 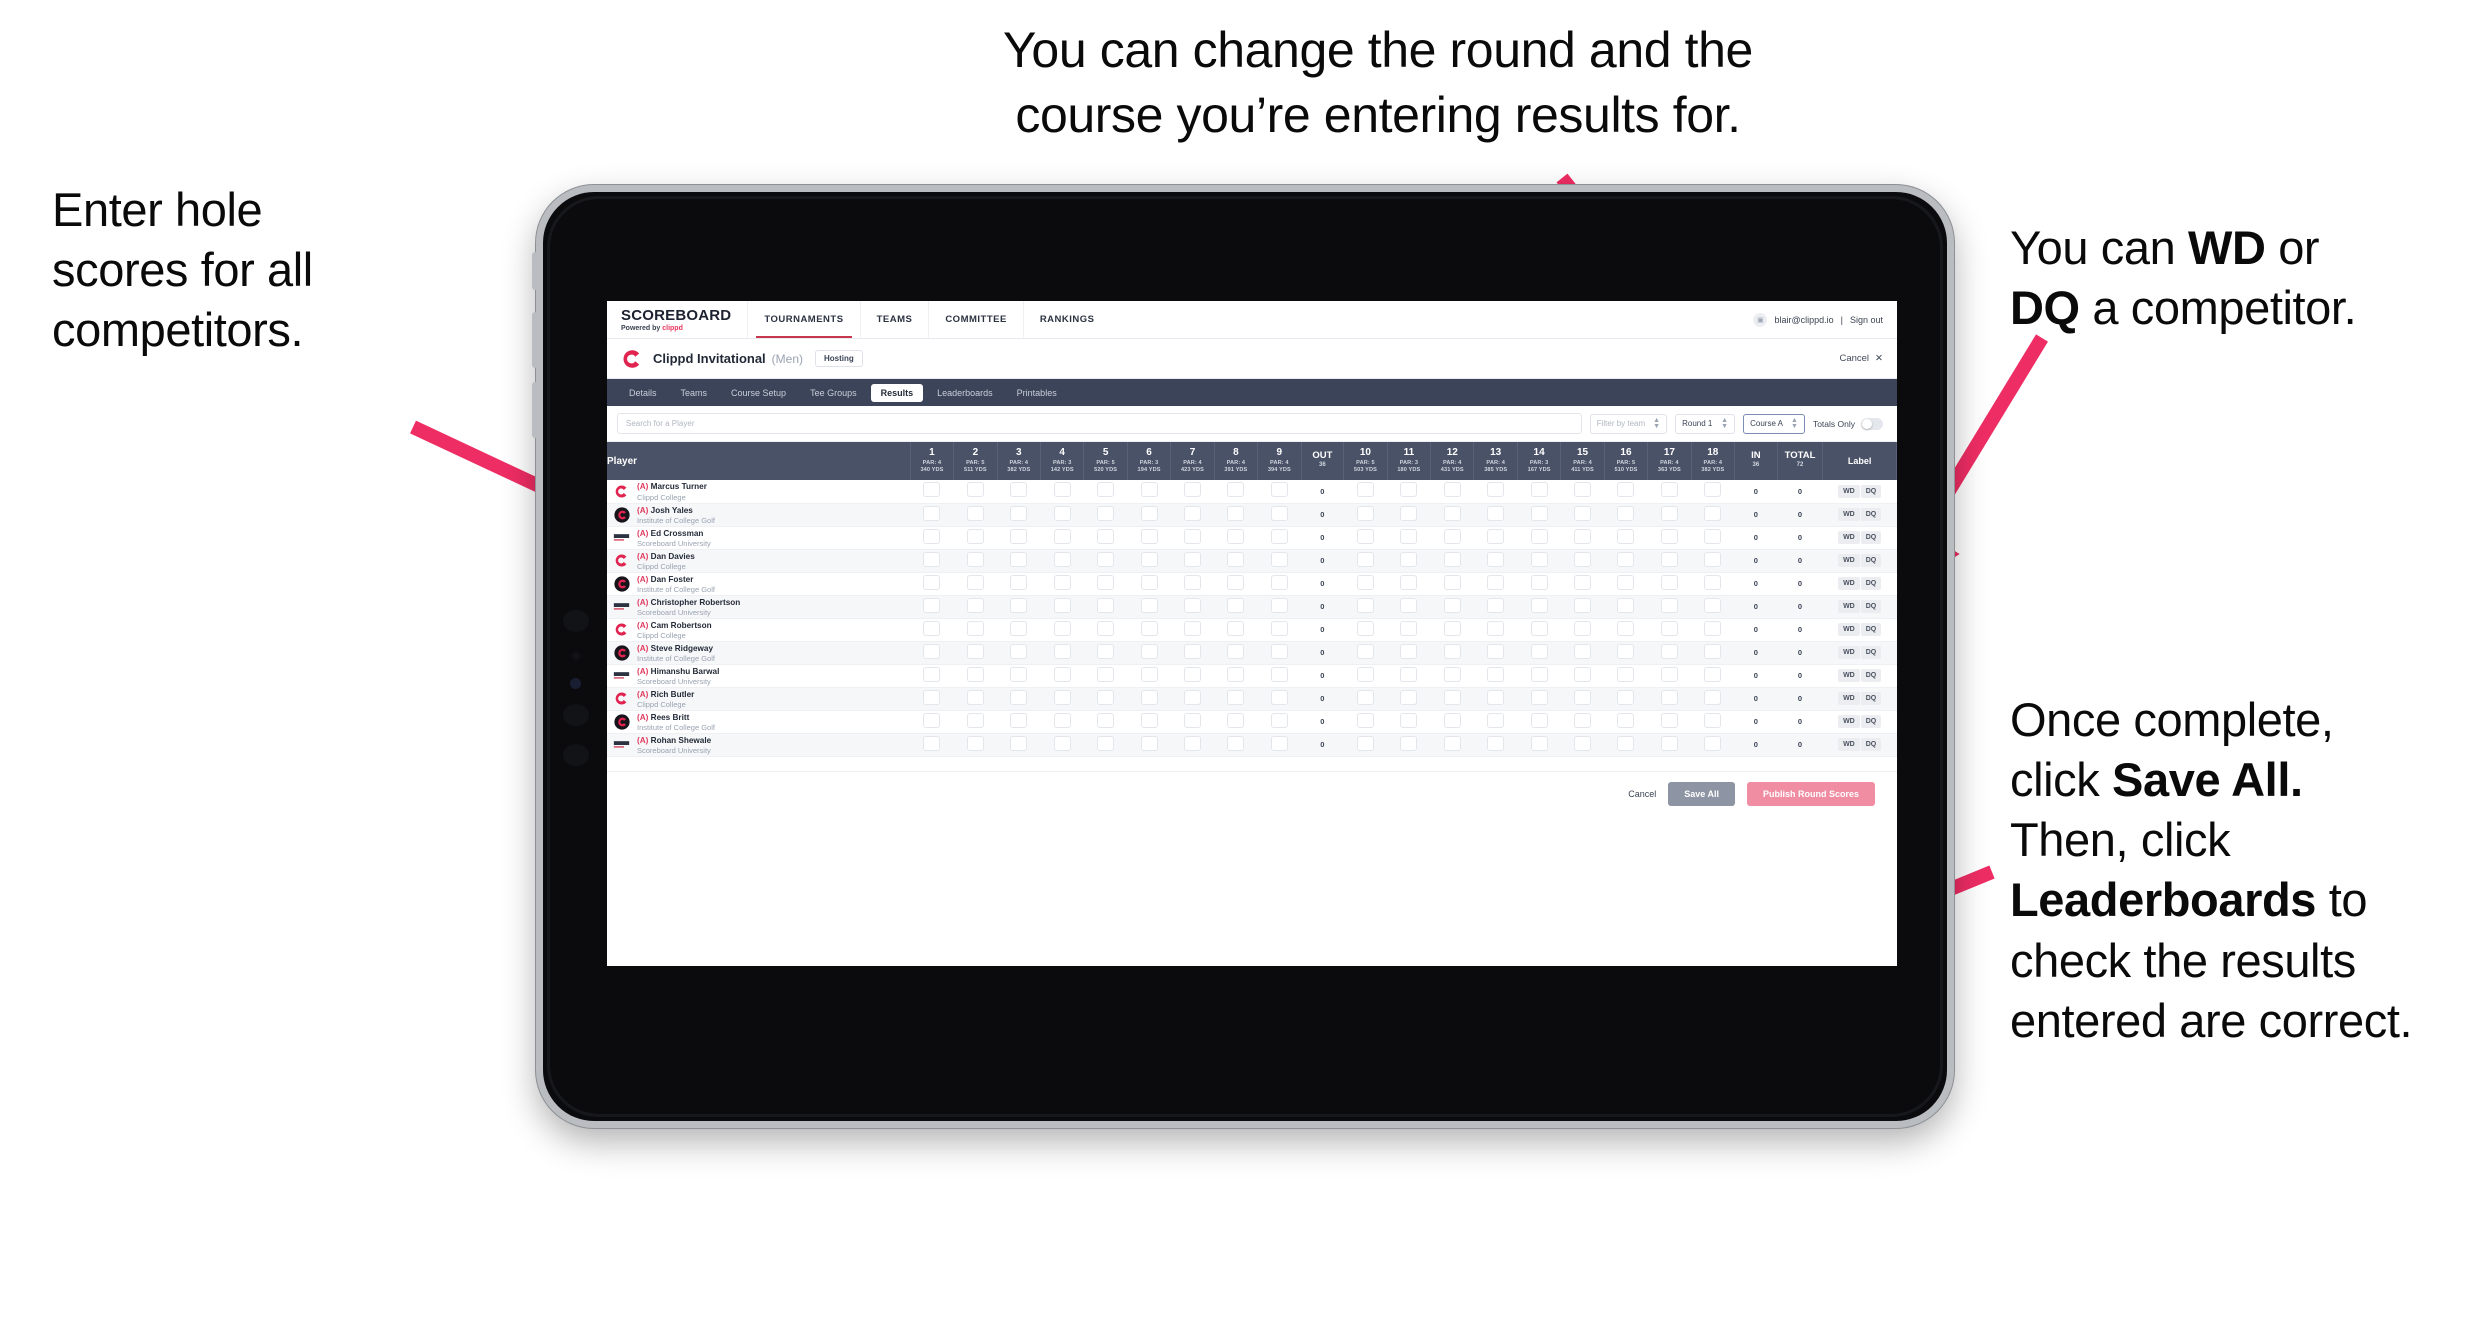 What do you see at coordinates (1871, 698) in the screenshot?
I see `dq-button: DQ` at bounding box center [1871, 698].